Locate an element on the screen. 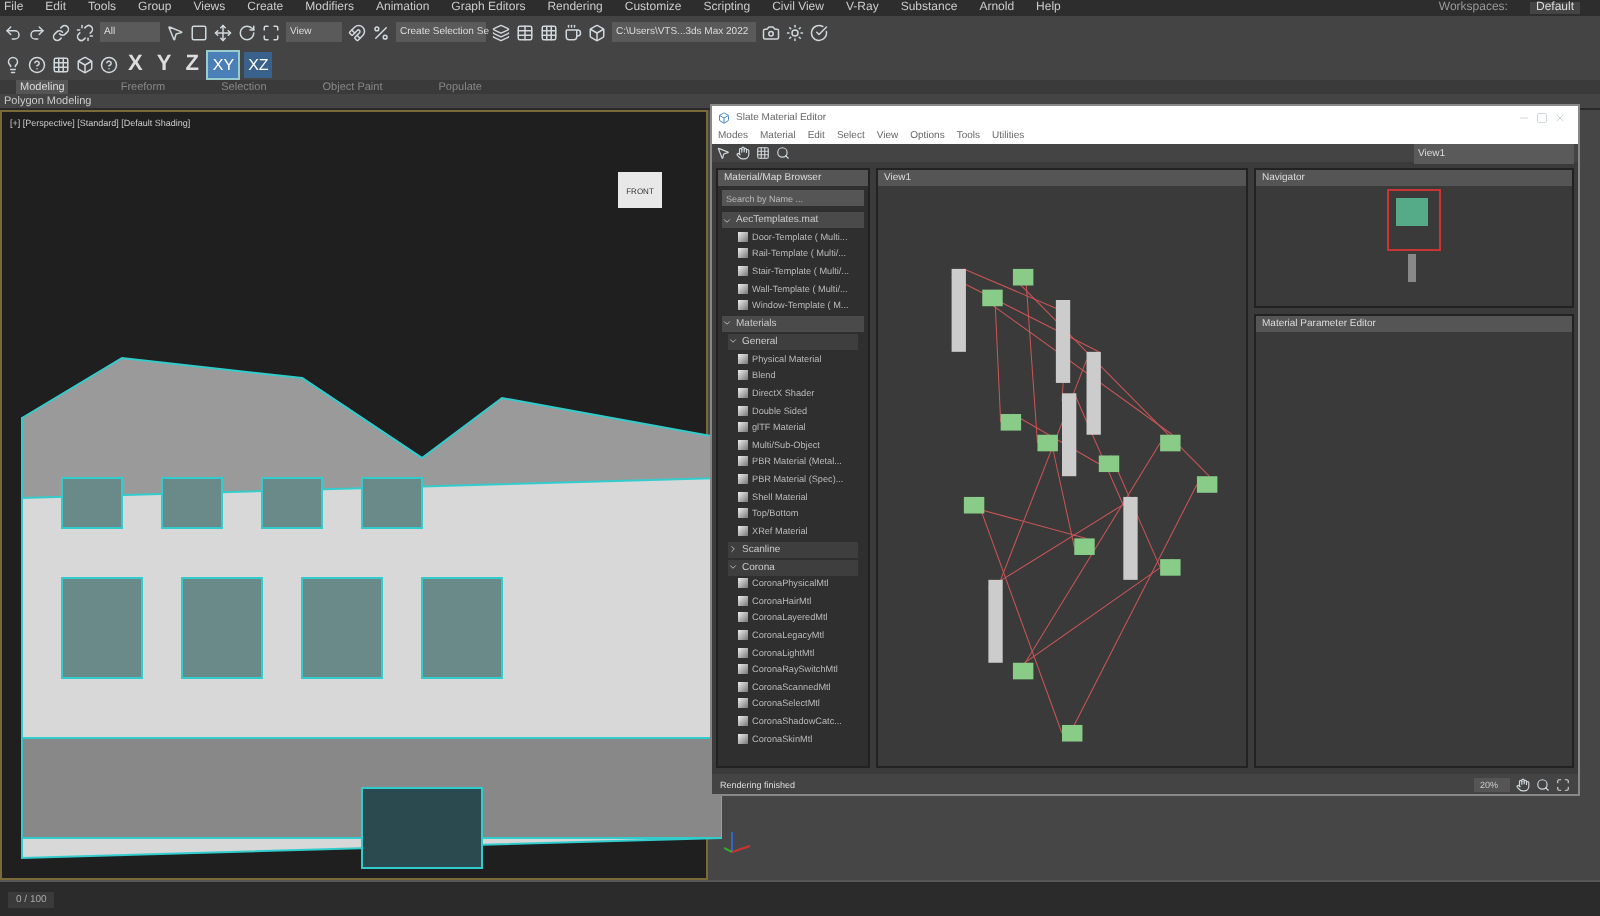 The height and width of the screenshot is (916, 1600). move-icon is located at coordinates (223, 32).